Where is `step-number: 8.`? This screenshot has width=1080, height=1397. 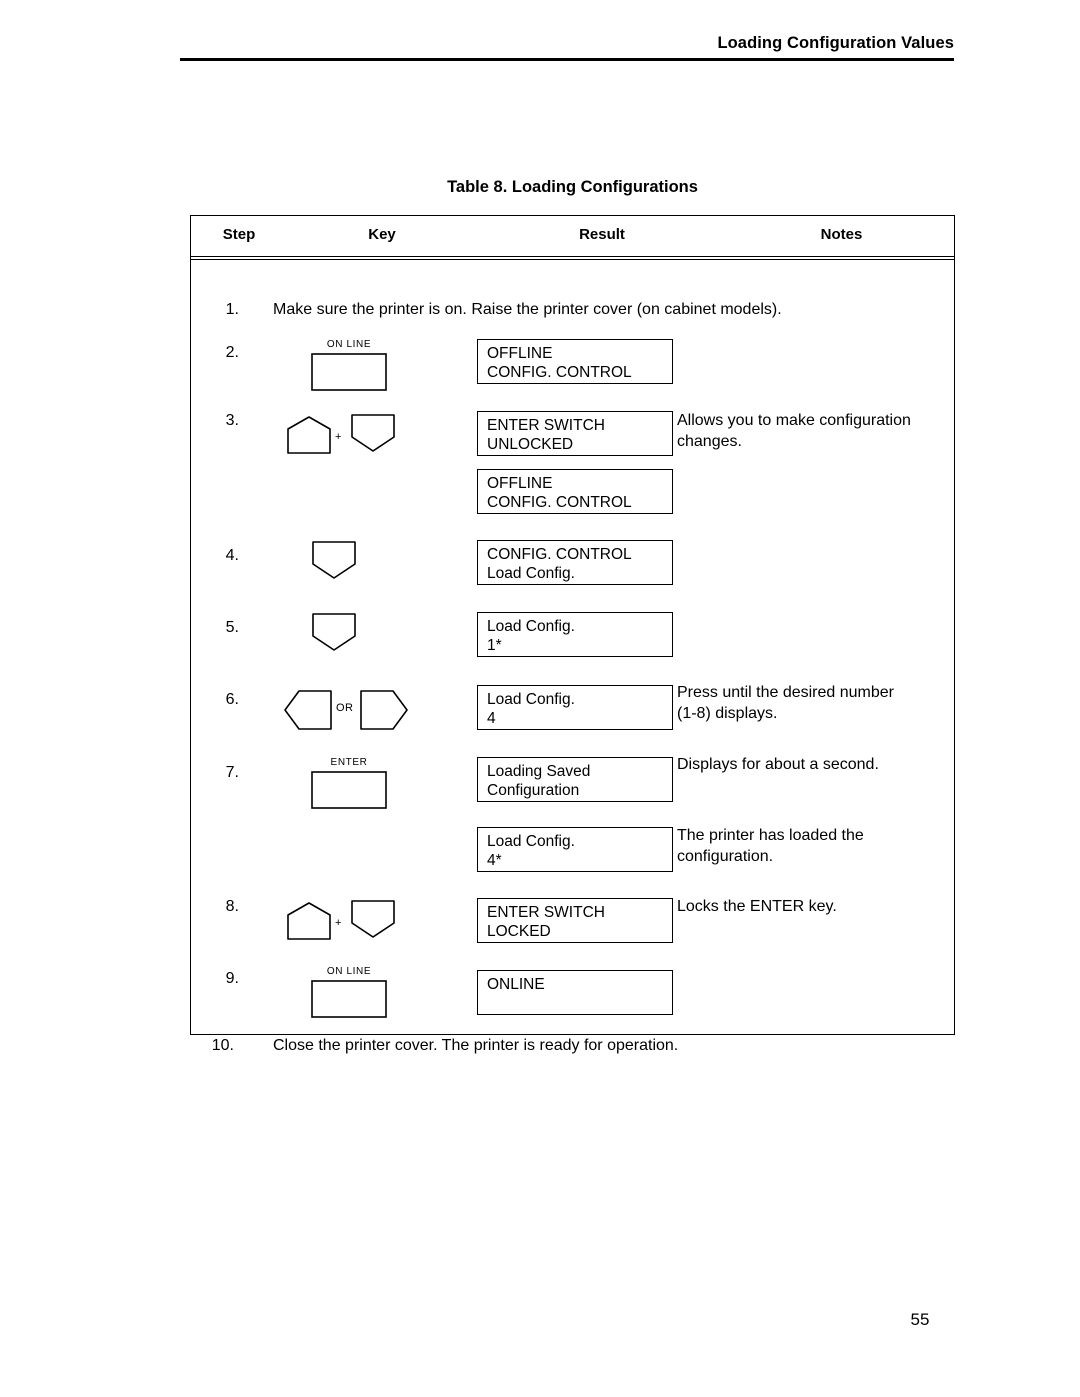
step-number: 8. is located at coordinates (232, 906).